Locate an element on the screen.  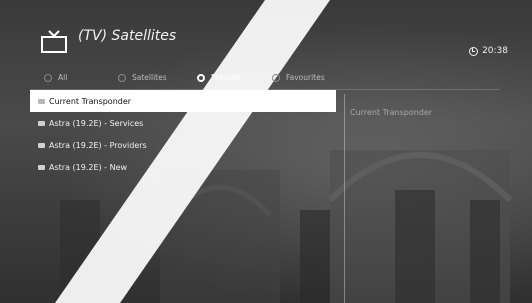
list-item: Astra (19.2E) - Providers is located at coordinates (183, 145).